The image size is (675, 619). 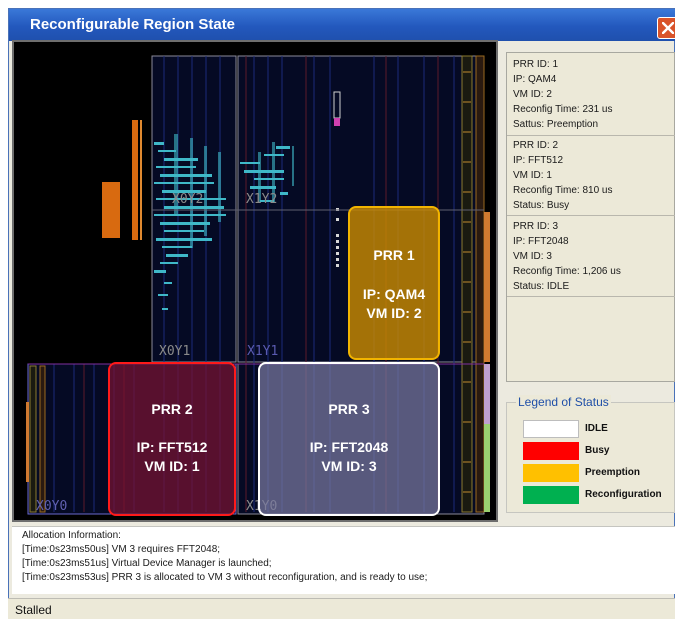 What do you see at coordinates (536, 145) in the screenshot?
I see `prr-info-id: PRR ID: 2` at bounding box center [536, 145].